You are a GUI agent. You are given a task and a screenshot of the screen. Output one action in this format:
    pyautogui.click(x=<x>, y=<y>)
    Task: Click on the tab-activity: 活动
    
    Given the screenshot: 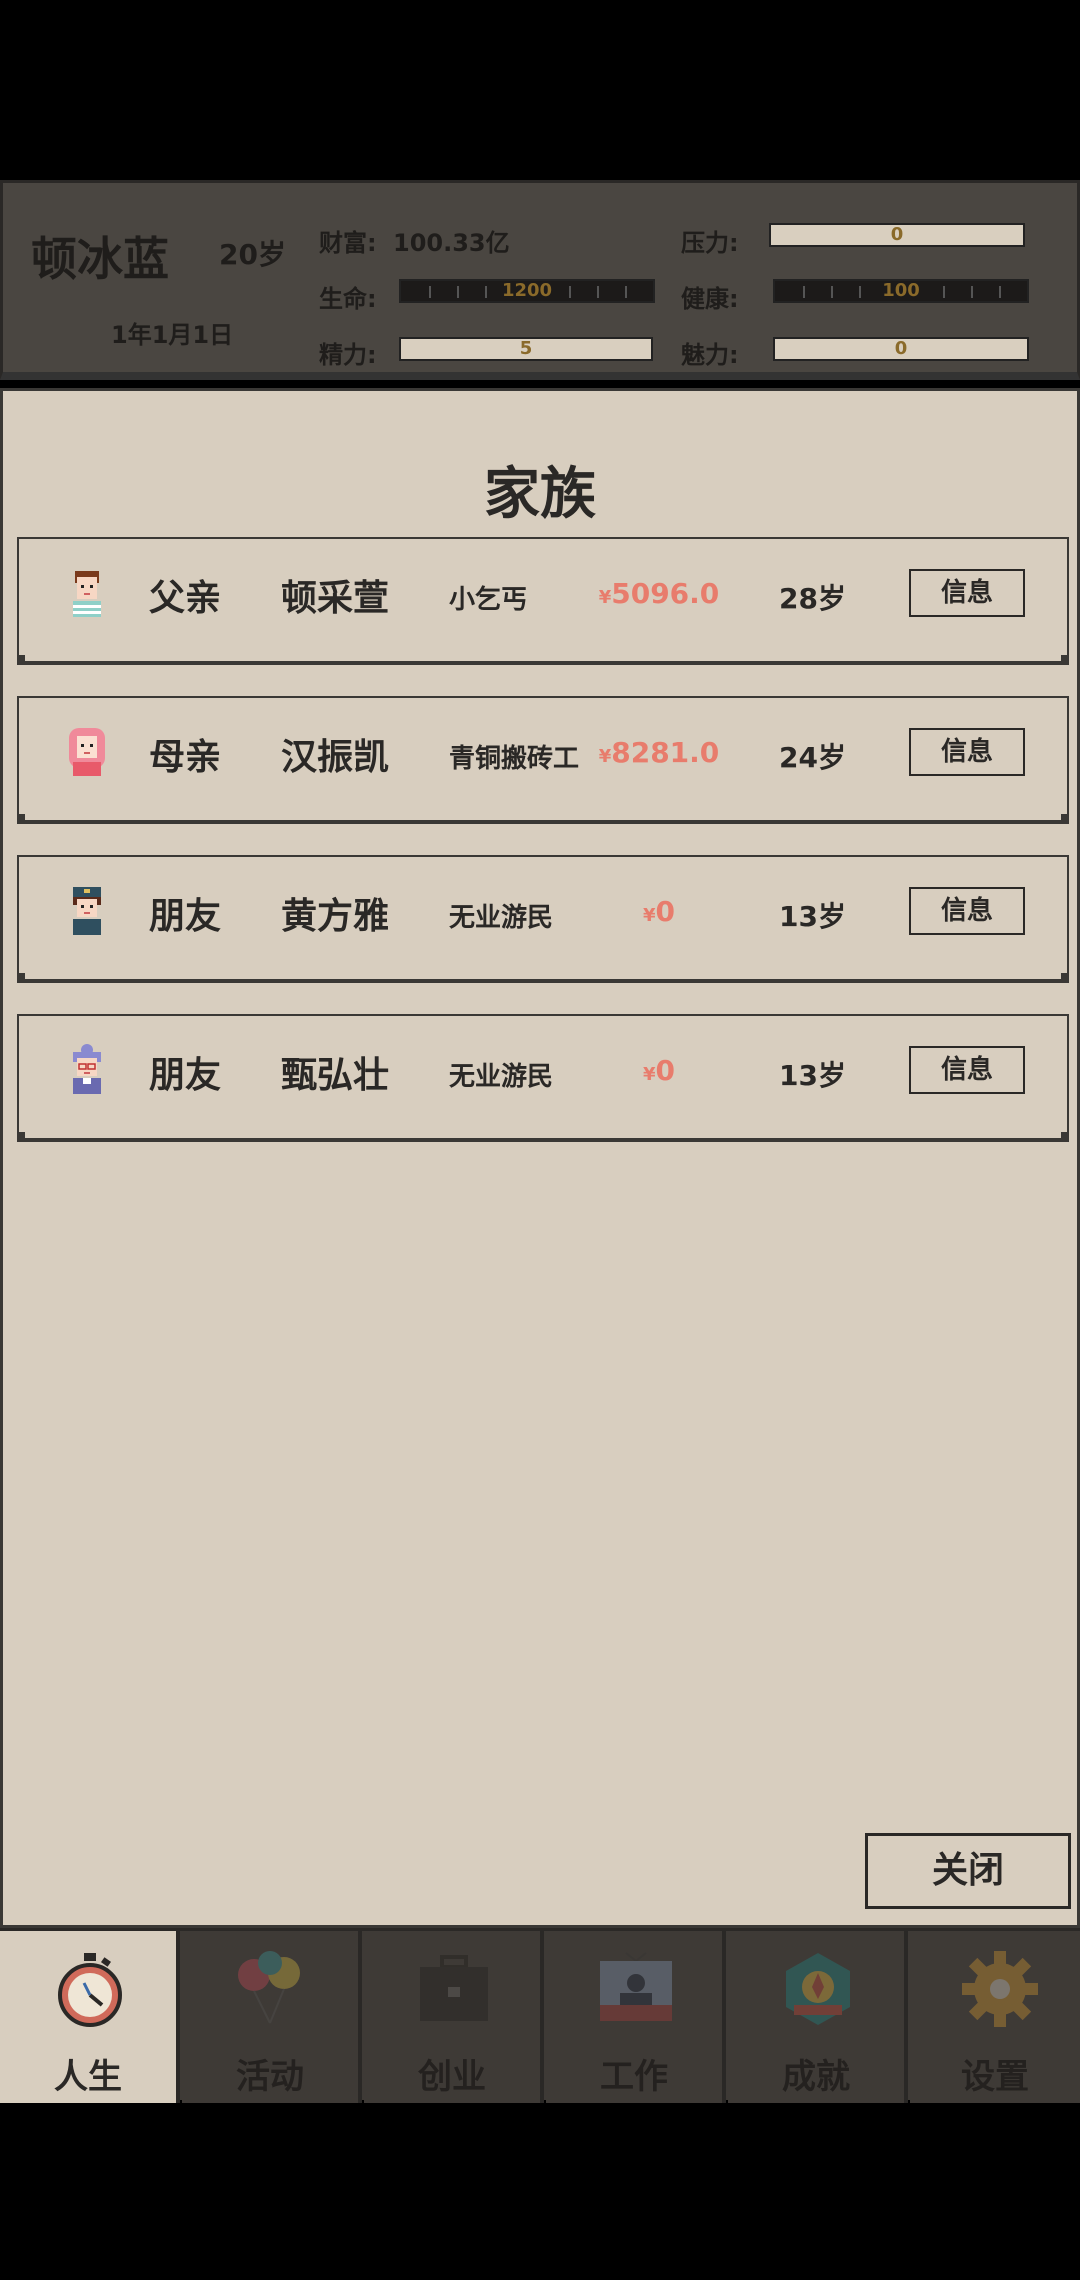 What is the action you would take?
    pyautogui.click(x=272, y=2017)
    